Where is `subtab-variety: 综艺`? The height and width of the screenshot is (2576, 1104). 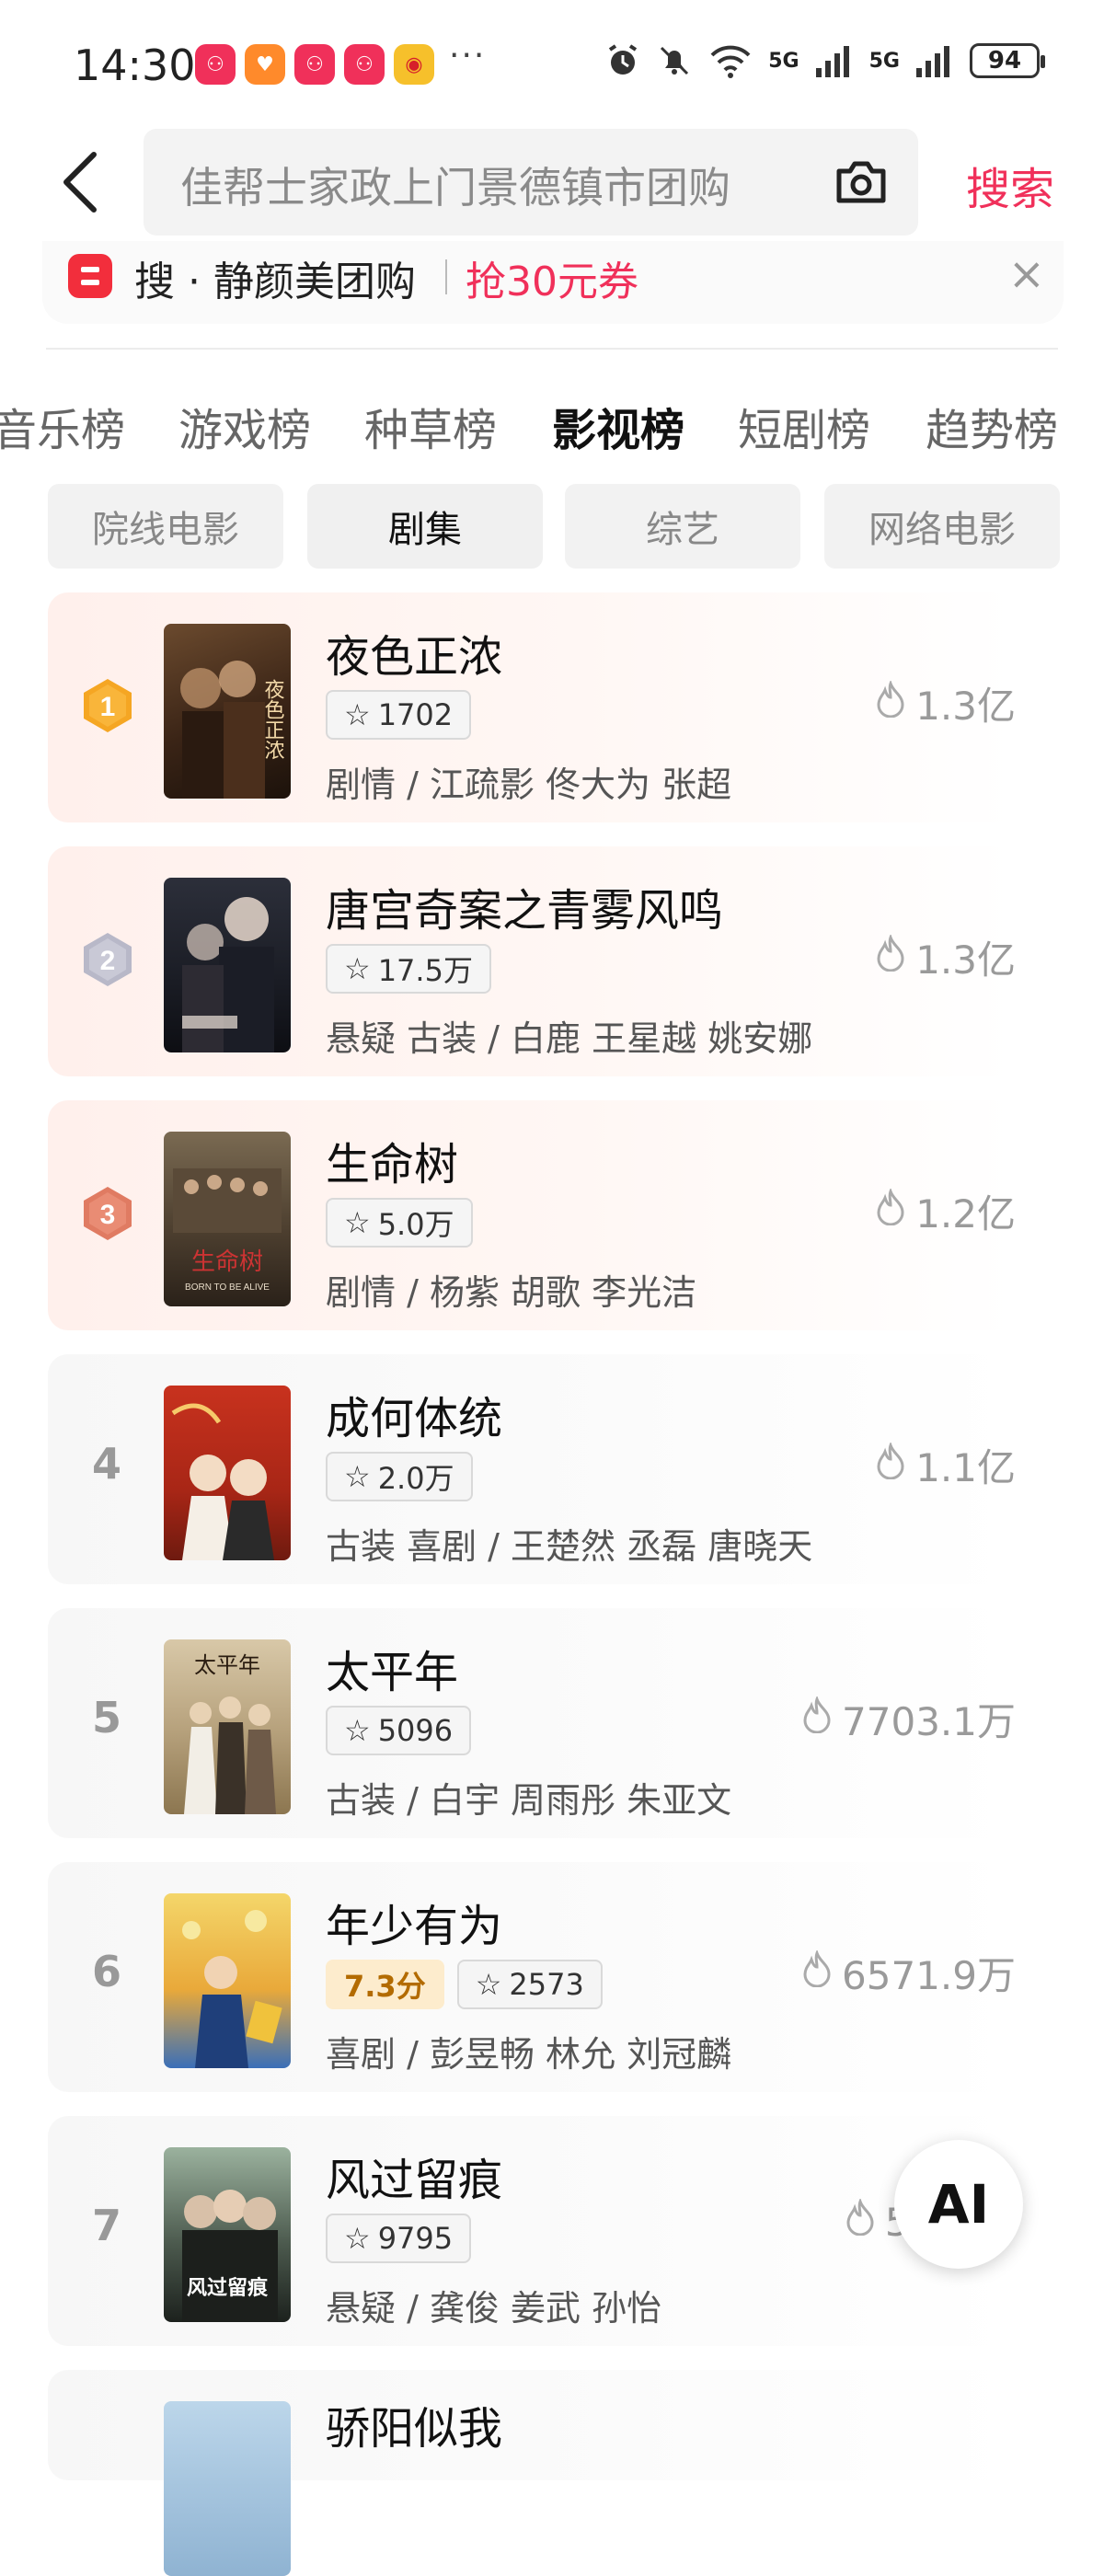
subtab-variety: 综艺 is located at coordinates (682, 526).